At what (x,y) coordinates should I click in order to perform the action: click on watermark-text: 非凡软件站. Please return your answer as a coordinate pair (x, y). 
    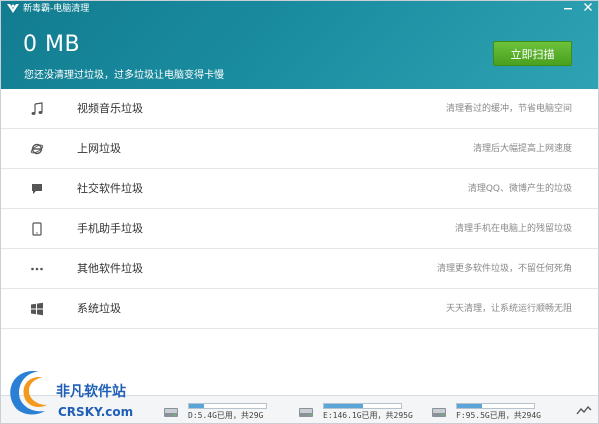
    Looking at the image, I should click on (91, 392).